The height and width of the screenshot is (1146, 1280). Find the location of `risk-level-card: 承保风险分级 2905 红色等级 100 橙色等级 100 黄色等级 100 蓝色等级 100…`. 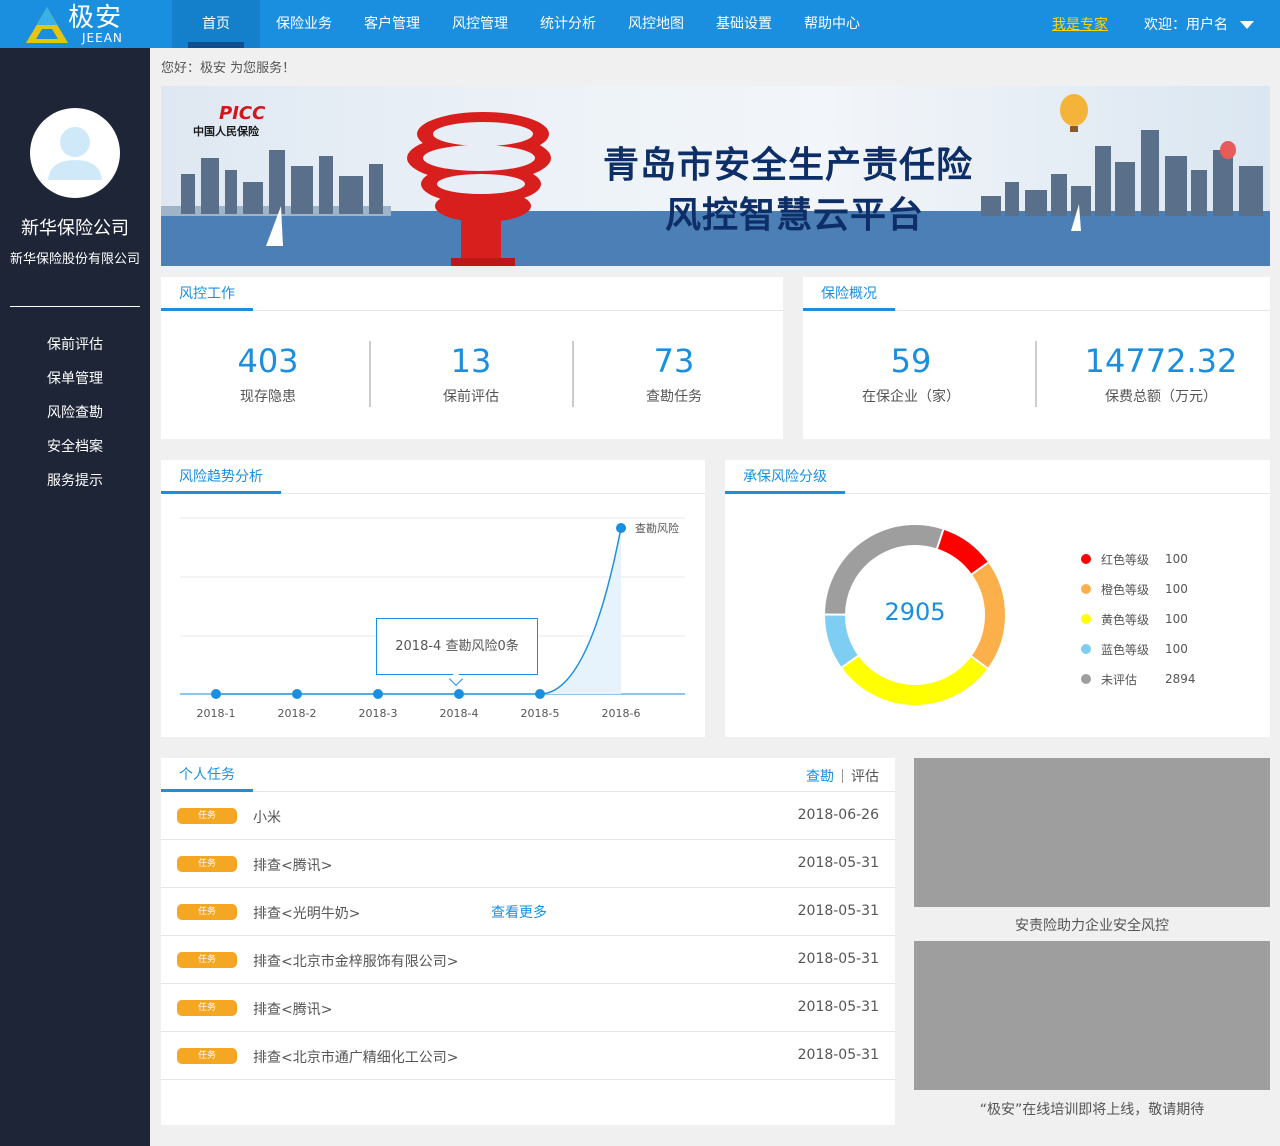

risk-level-card: 承保风险分级 2905 红色等级 100 橙色等级 100 黄色等级 100 蓝色等级 100… is located at coordinates (997, 598).